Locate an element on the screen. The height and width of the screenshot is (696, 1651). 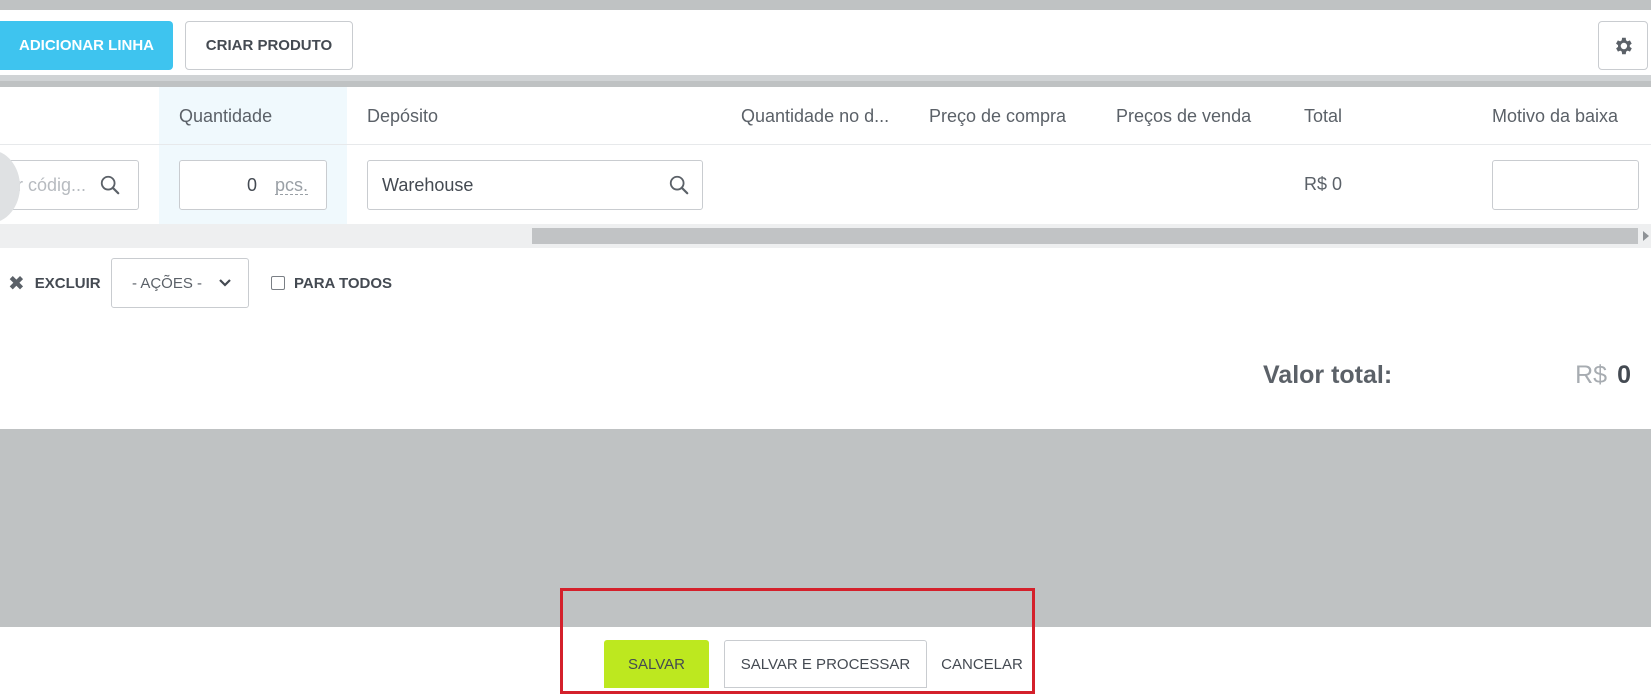
total-value: R$ 0 is located at coordinates (1603, 375).